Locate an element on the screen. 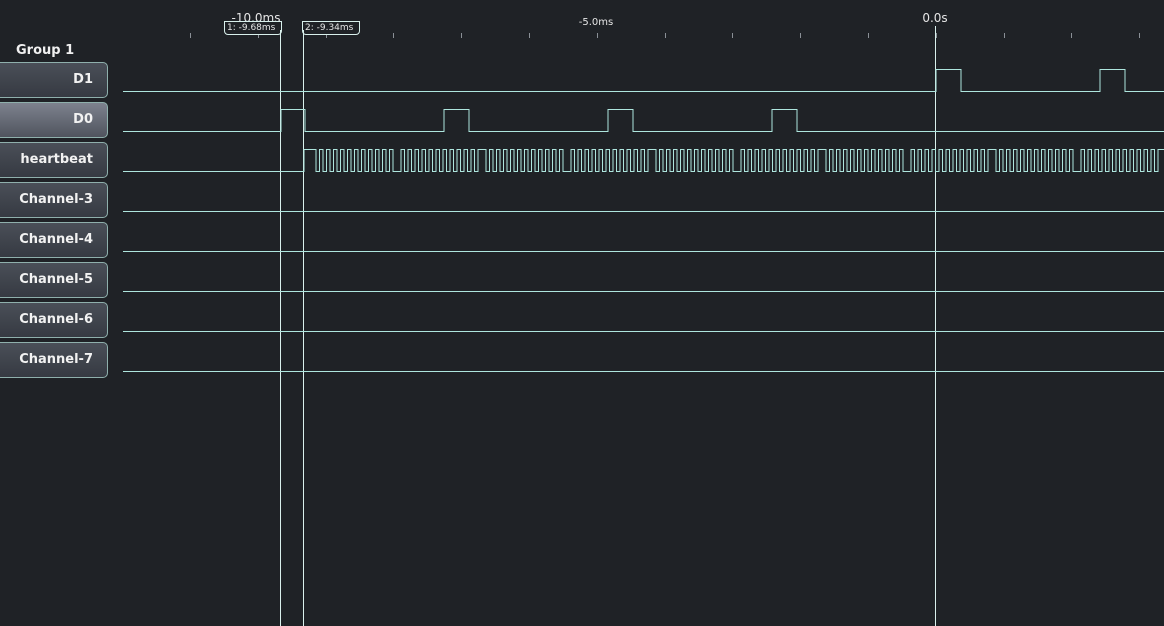 The height and width of the screenshot is (626, 1164). trace-heartbeat is located at coordinates (643, 160).